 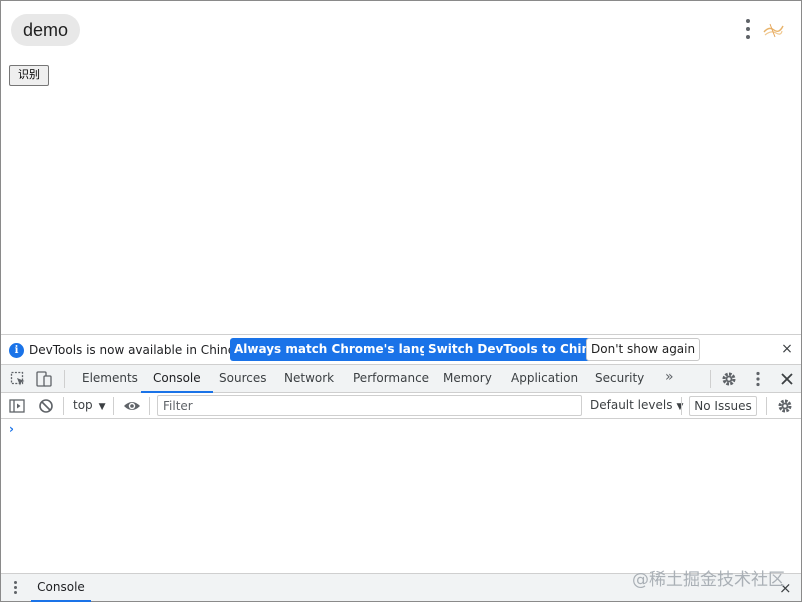 What do you see at coordinates (18, 379) in the screenshot?
I see `inspect-element-icon` at bounding box center [18, 379].